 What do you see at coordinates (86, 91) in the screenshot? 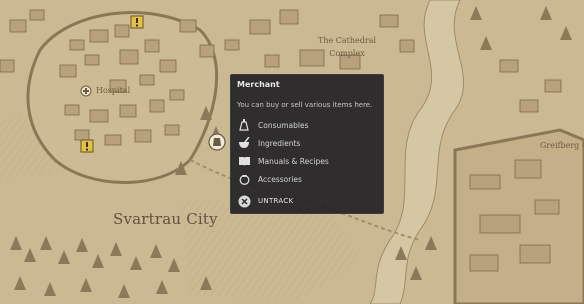
I see `hospital-icon` at bounding box center [86, 91].